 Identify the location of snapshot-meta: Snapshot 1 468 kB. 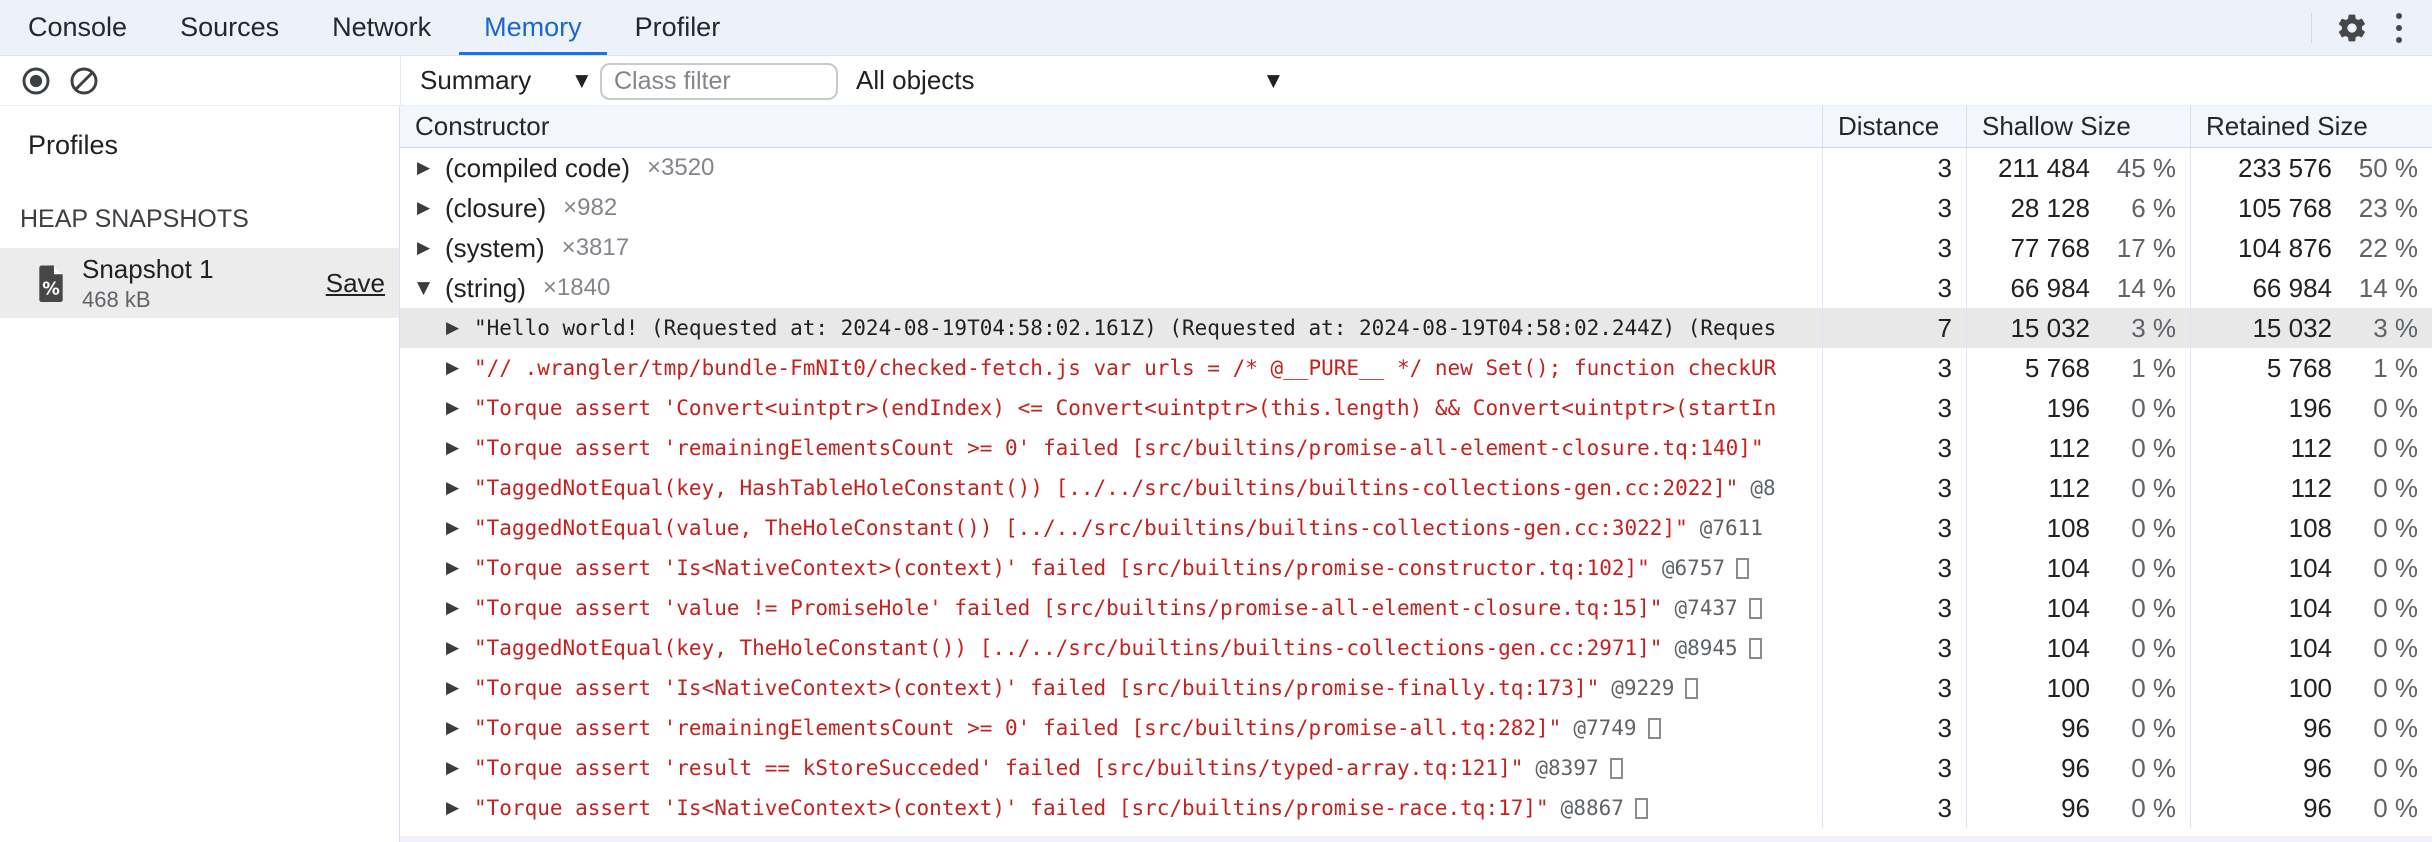
(148, 283).